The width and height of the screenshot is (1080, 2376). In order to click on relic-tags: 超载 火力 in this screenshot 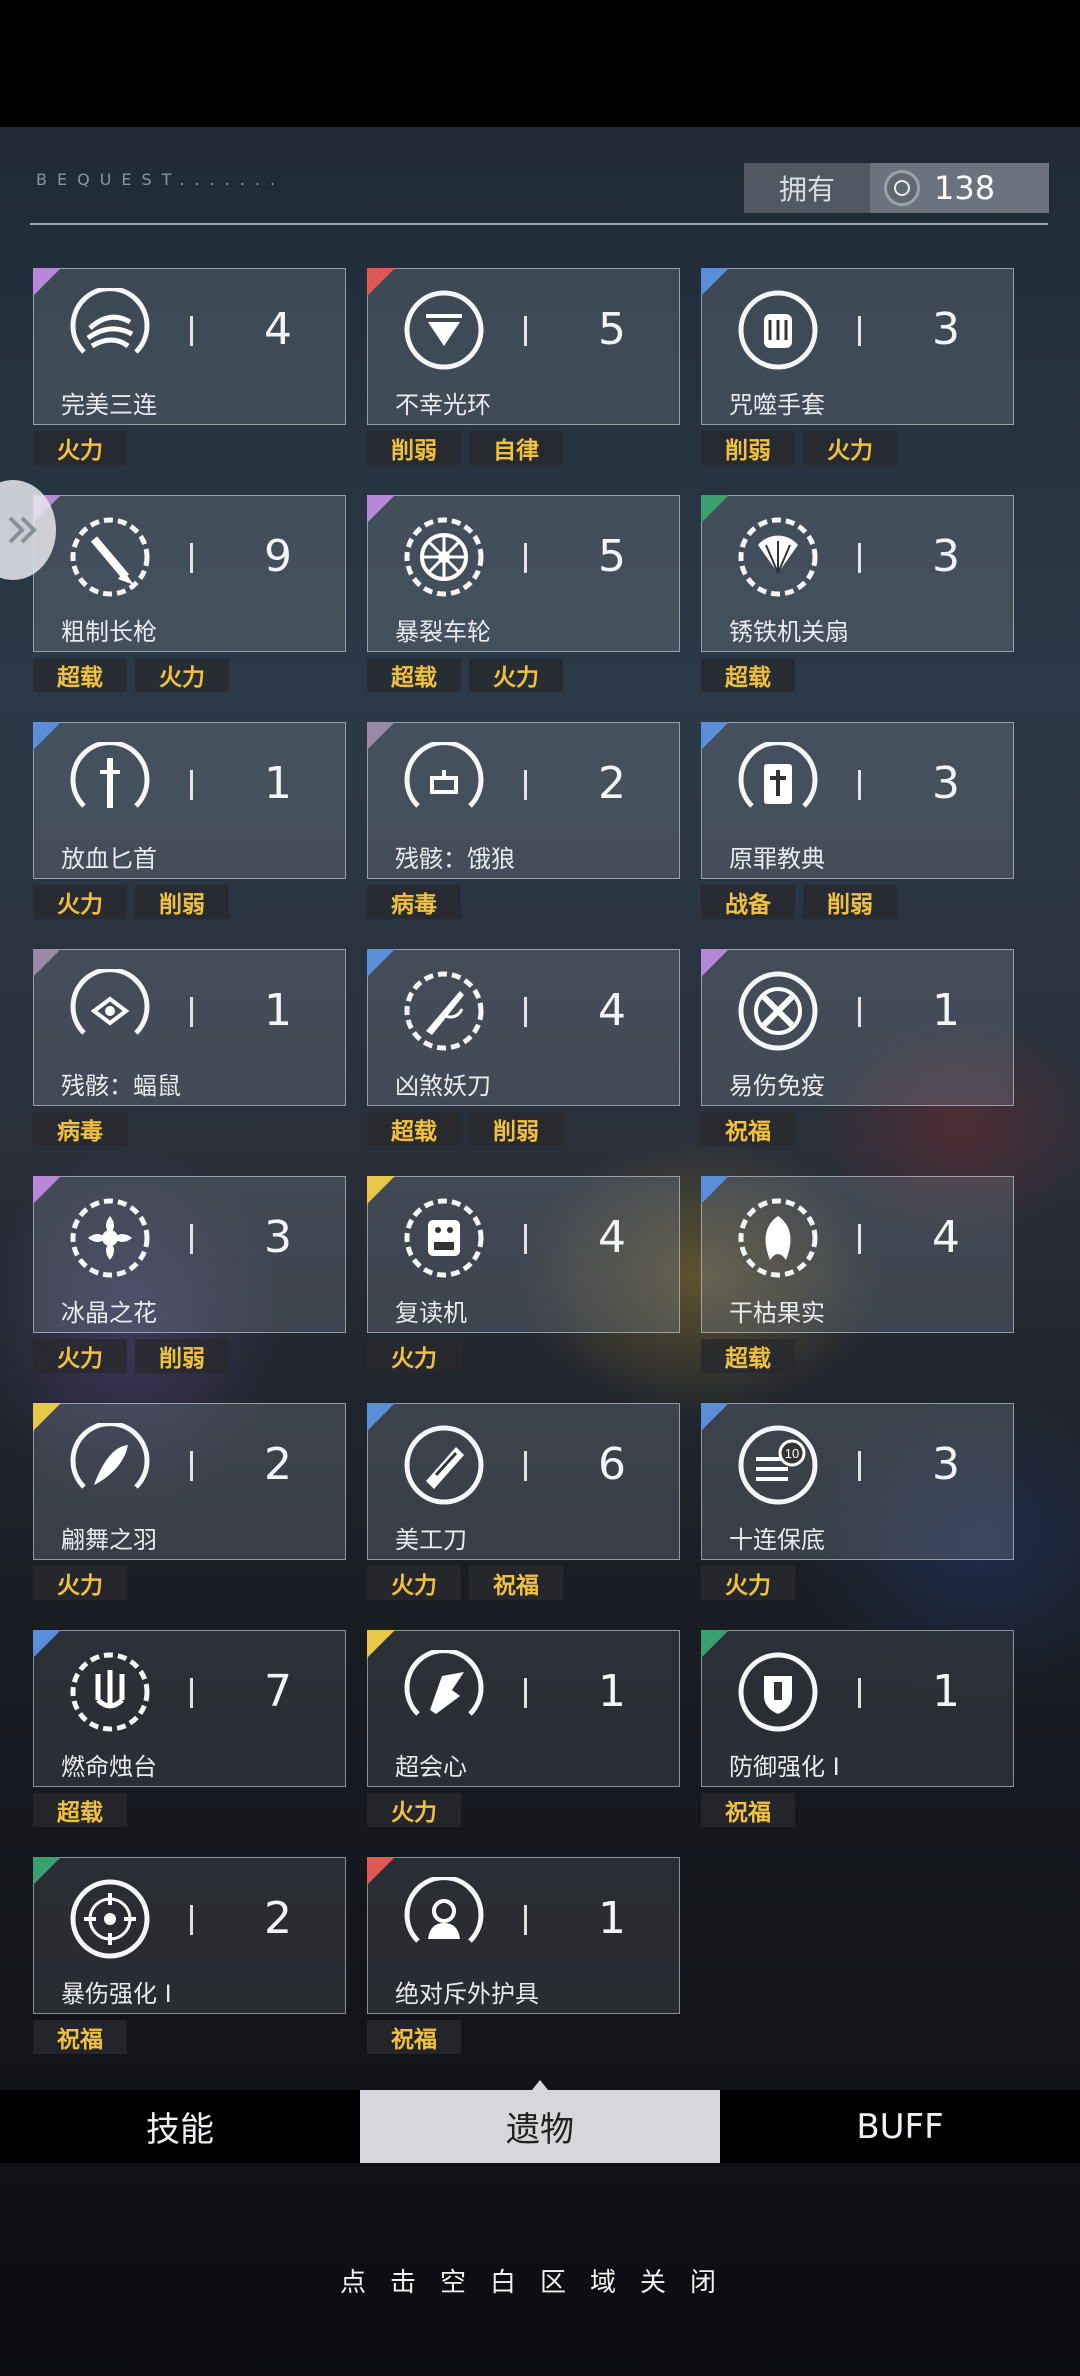, I will do `click(131, 675)`.